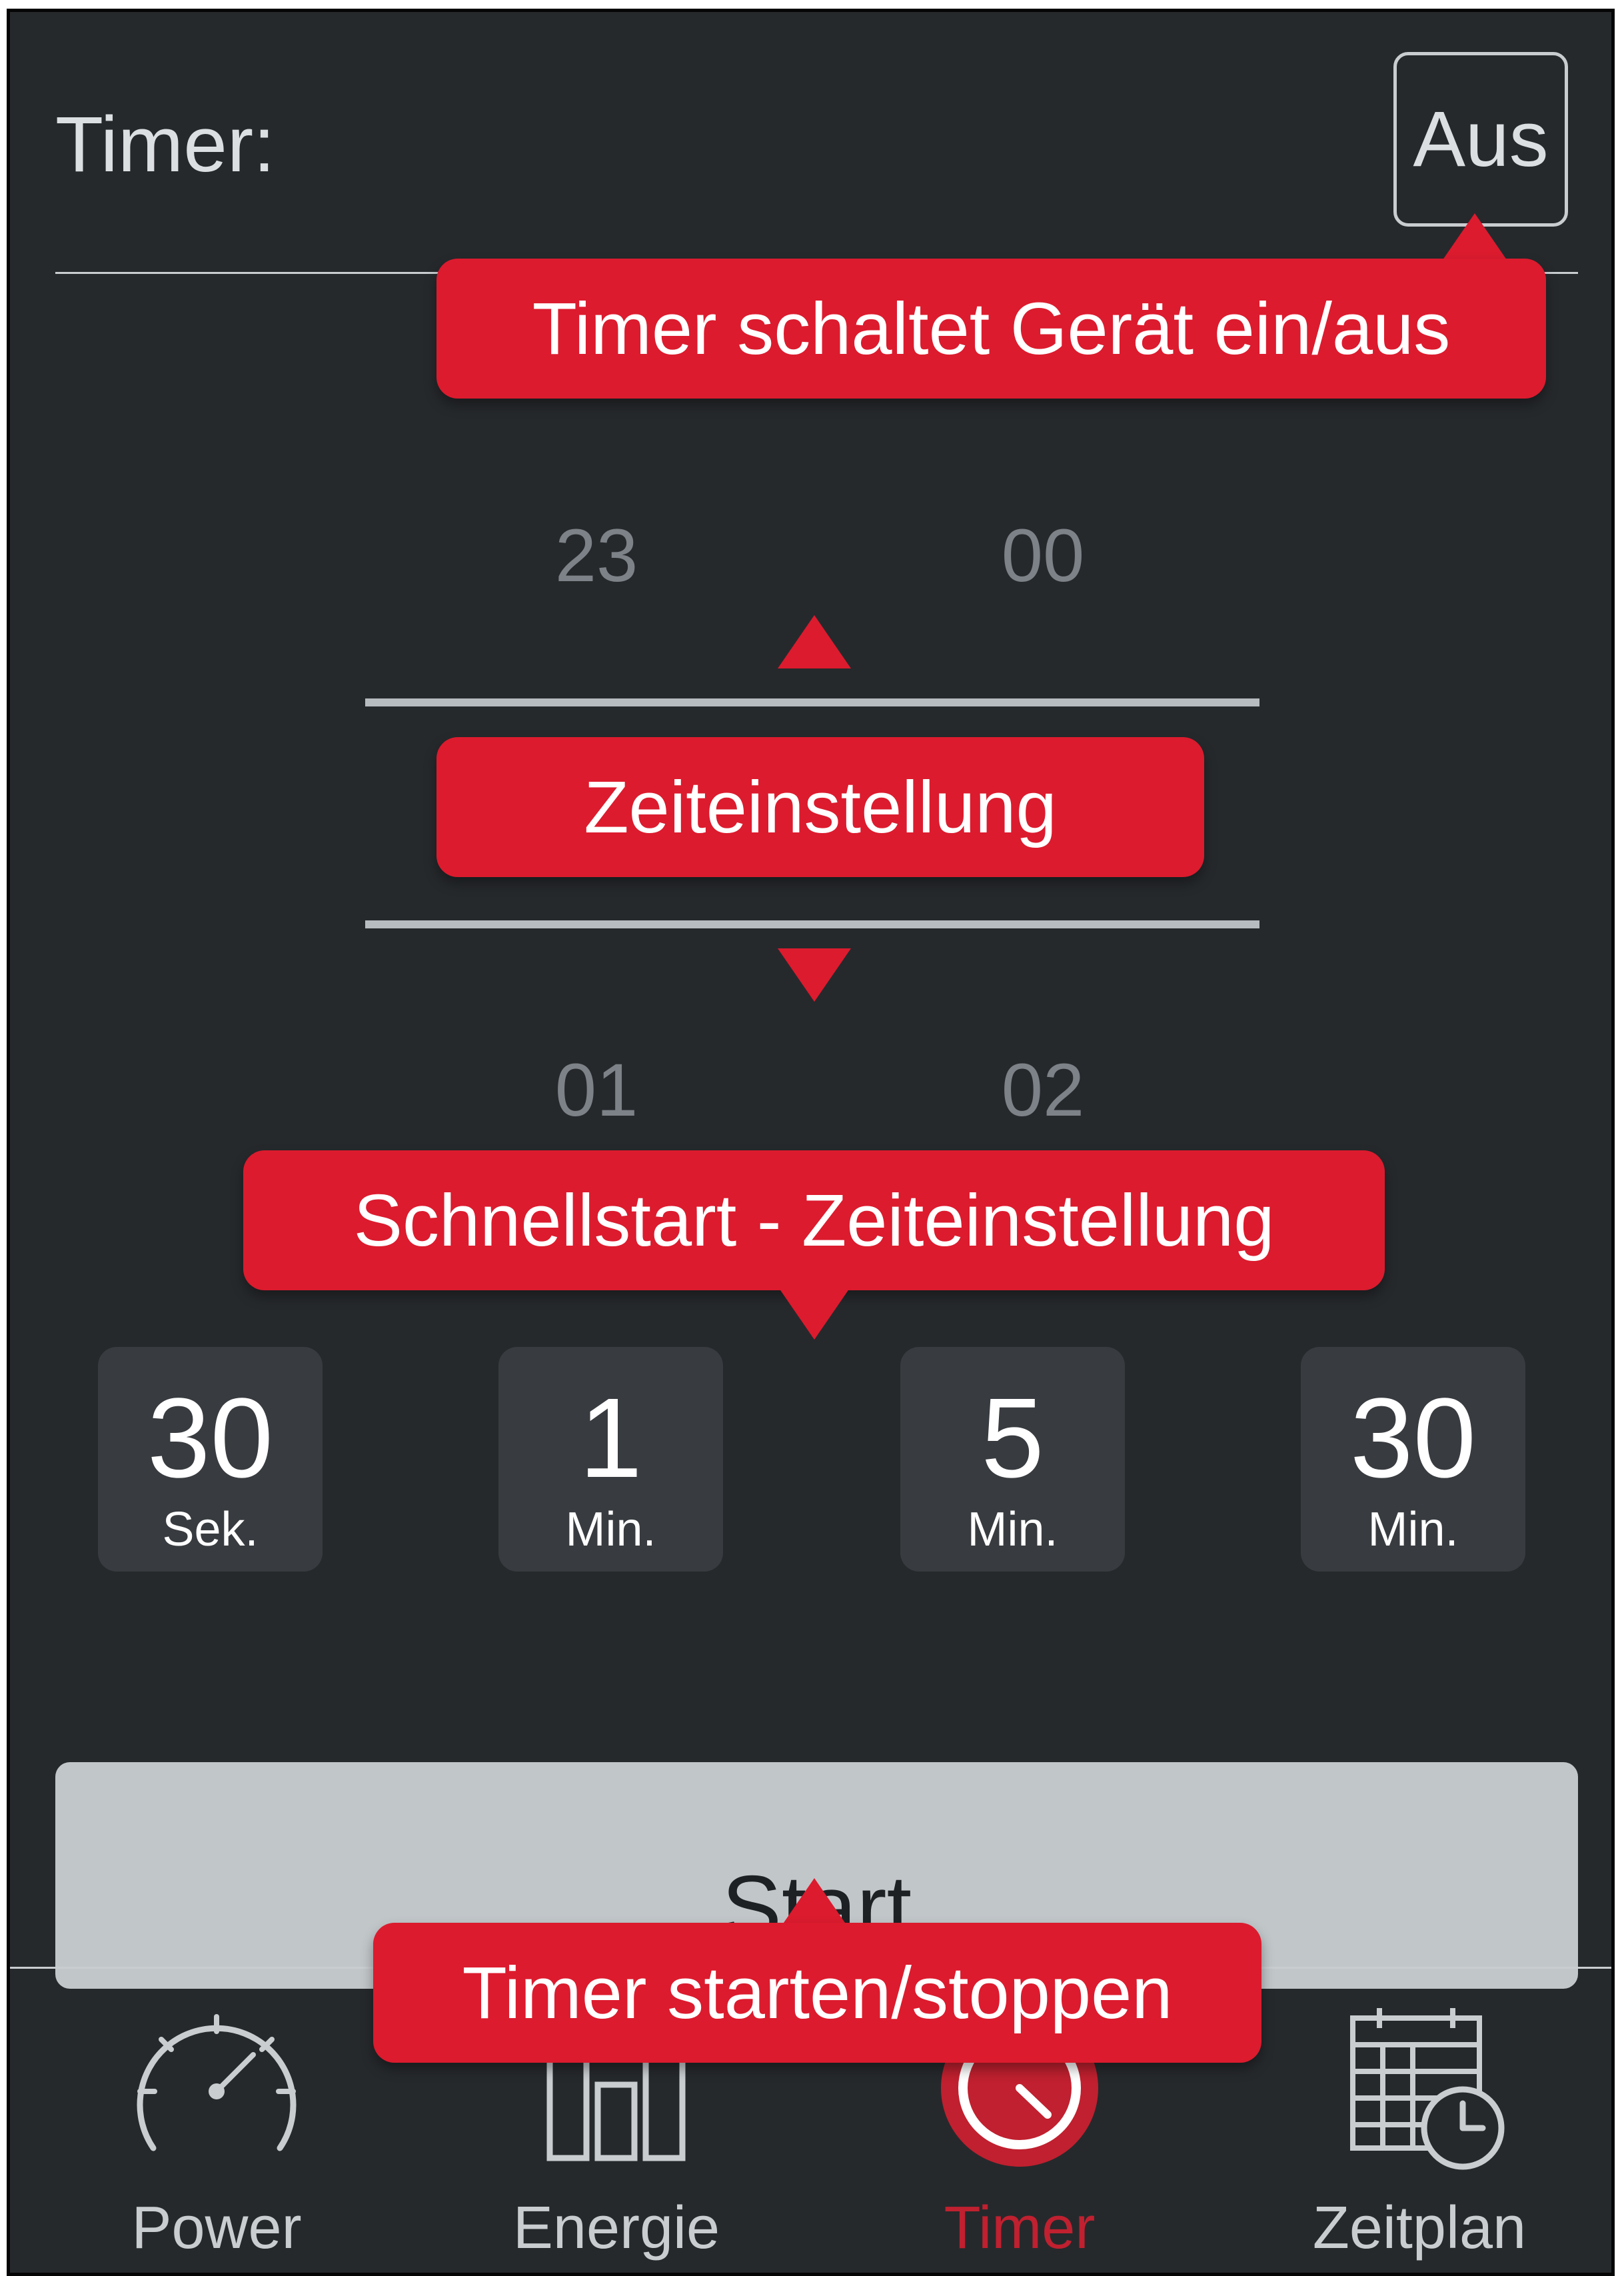 This screenshot has width=1624, height=2276. What do you see at coordinates (812, 924) in the screenshot?
I see `picker-selection-bottom-line` at bounding box center [812, 924].